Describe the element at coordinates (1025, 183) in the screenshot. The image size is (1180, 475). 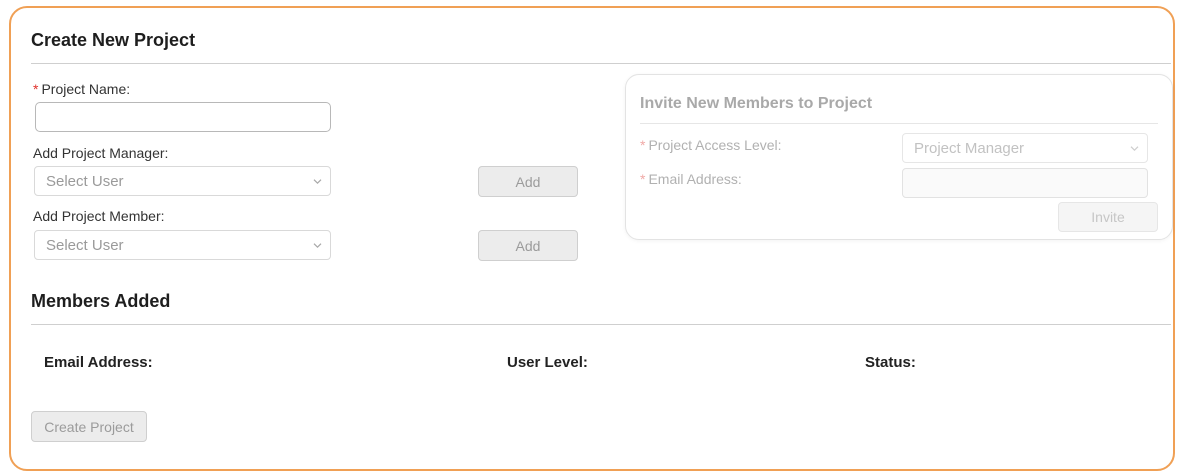
I see `email-input` at that location.